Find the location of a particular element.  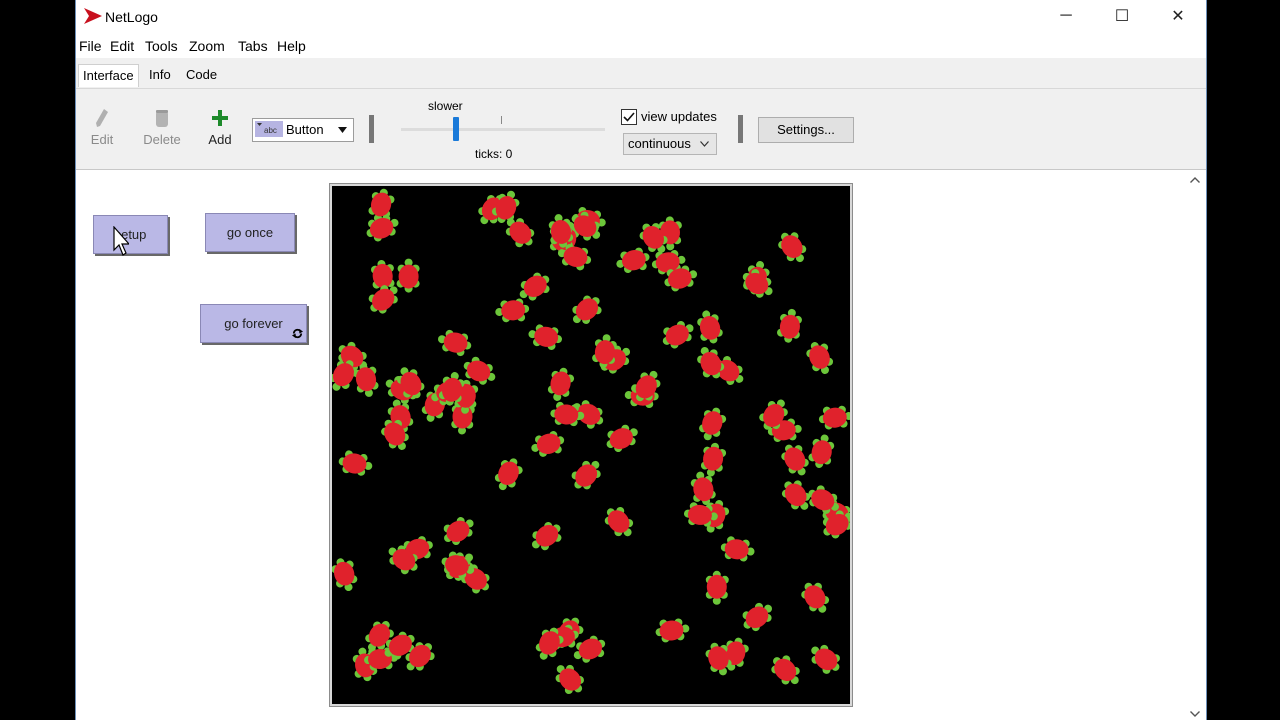

go-once-label: go once is located at coordinates (250, 232).